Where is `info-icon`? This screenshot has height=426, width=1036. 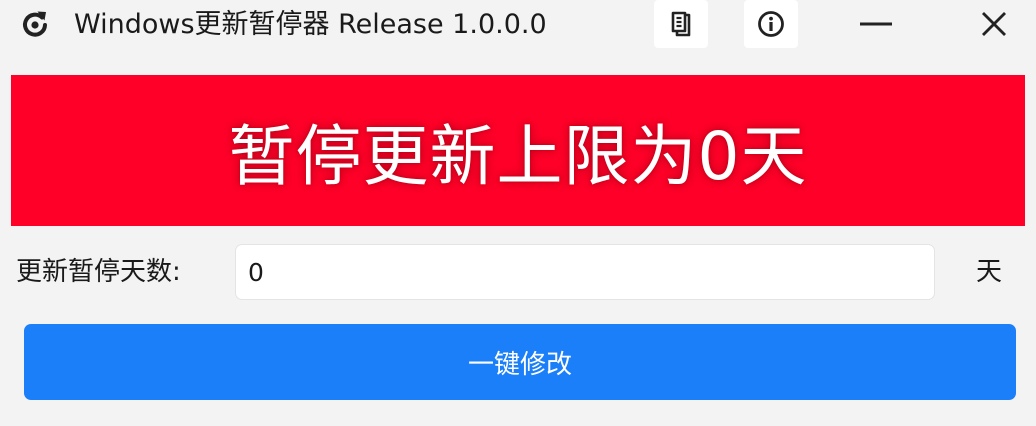 info-icon is located at coordinates (771, 24).